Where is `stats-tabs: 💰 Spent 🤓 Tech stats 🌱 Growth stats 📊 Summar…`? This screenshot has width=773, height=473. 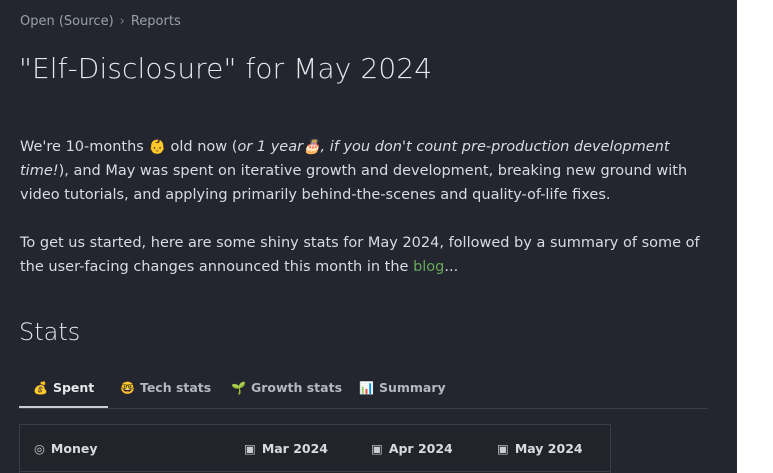
stats-tabs: 💰 Spent 🤓 Tech stats 🌱 Growth stats 📊 Summar… is located at coordinates (363, 391).